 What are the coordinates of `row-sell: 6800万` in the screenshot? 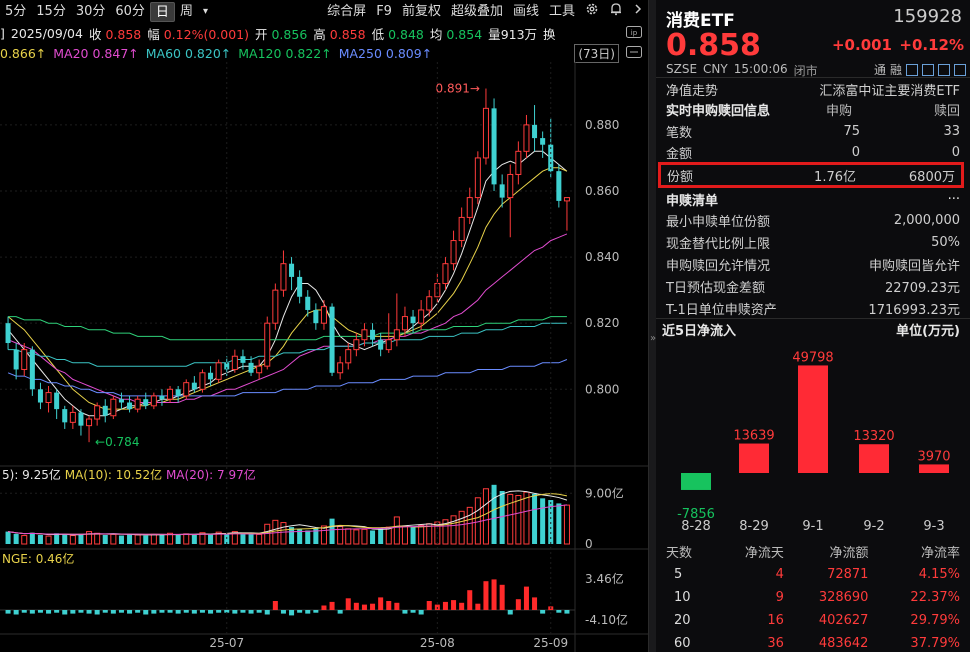 It's located at (932, 175).